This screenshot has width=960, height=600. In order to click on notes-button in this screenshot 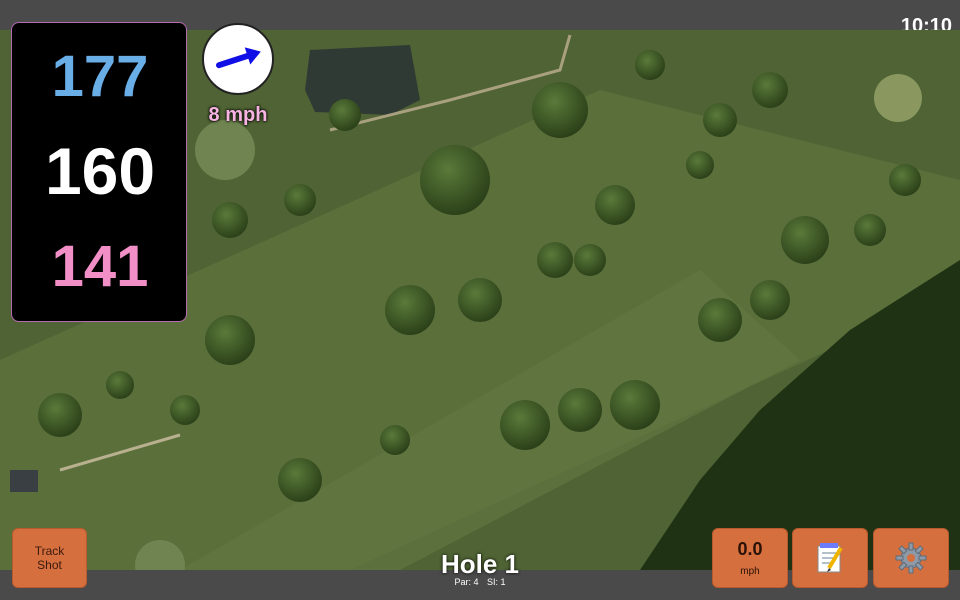, I will do `click(830, 558)`.